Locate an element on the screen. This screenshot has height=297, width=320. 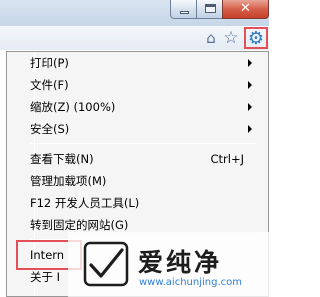
menu-item-file: 文件(F) is located at coordinates (144, 85).